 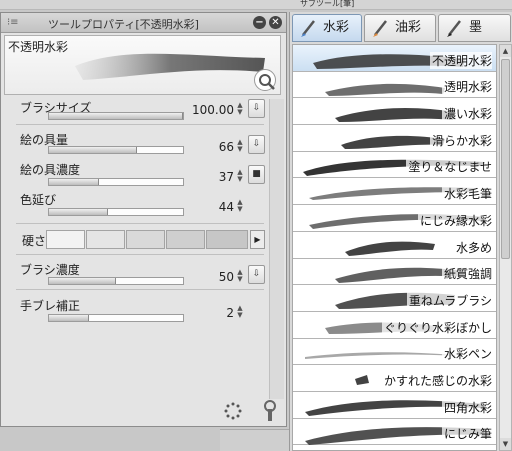 What do you see at coordinates (38, 200) in the screenshot?
I see `prop-label: 色延び` at bounding box center [38, 200].